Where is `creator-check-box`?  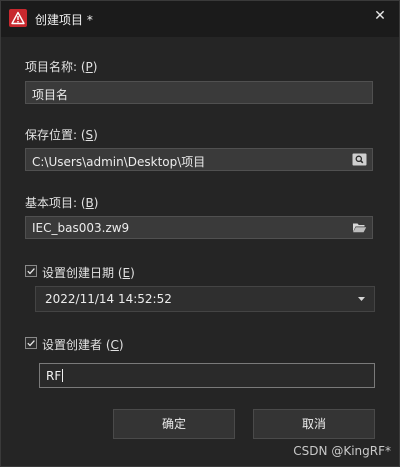
creator-check-box is located at coordinates (31, 343).